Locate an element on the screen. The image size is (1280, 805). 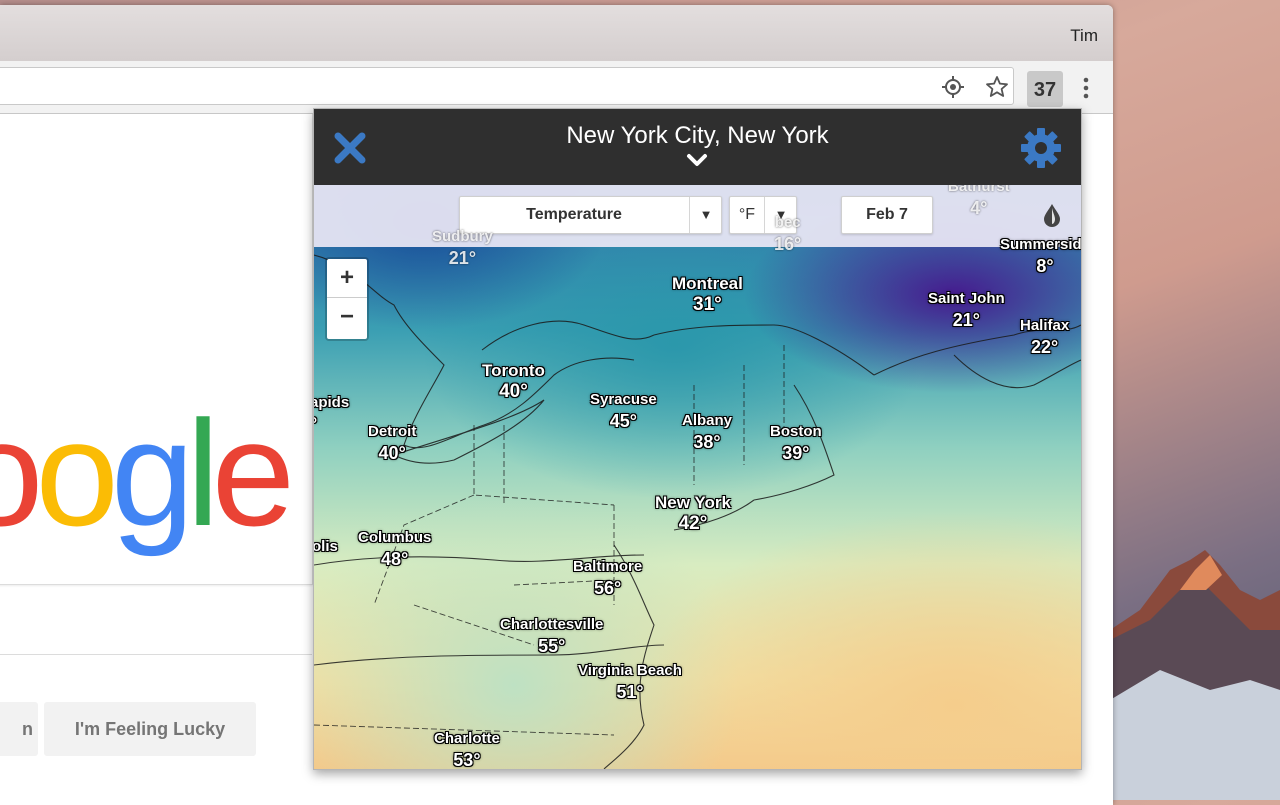
city-label: bec 16° is located at coordinates (788, 234).